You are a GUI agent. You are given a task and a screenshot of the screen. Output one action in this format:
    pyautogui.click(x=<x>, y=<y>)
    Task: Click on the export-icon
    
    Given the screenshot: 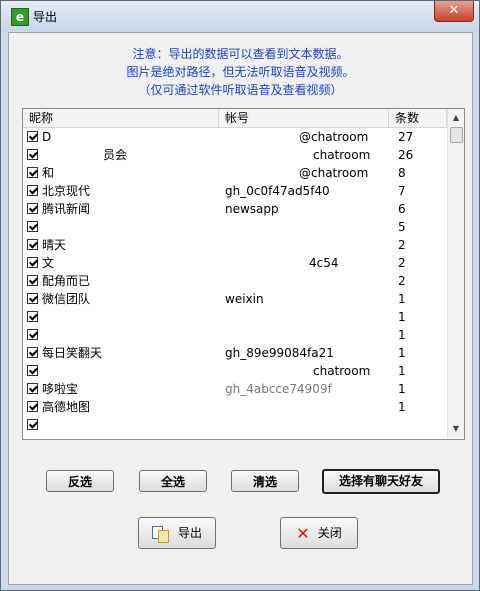 What is the action you would take?
    pyautogui.click(x=160, y=534)
    